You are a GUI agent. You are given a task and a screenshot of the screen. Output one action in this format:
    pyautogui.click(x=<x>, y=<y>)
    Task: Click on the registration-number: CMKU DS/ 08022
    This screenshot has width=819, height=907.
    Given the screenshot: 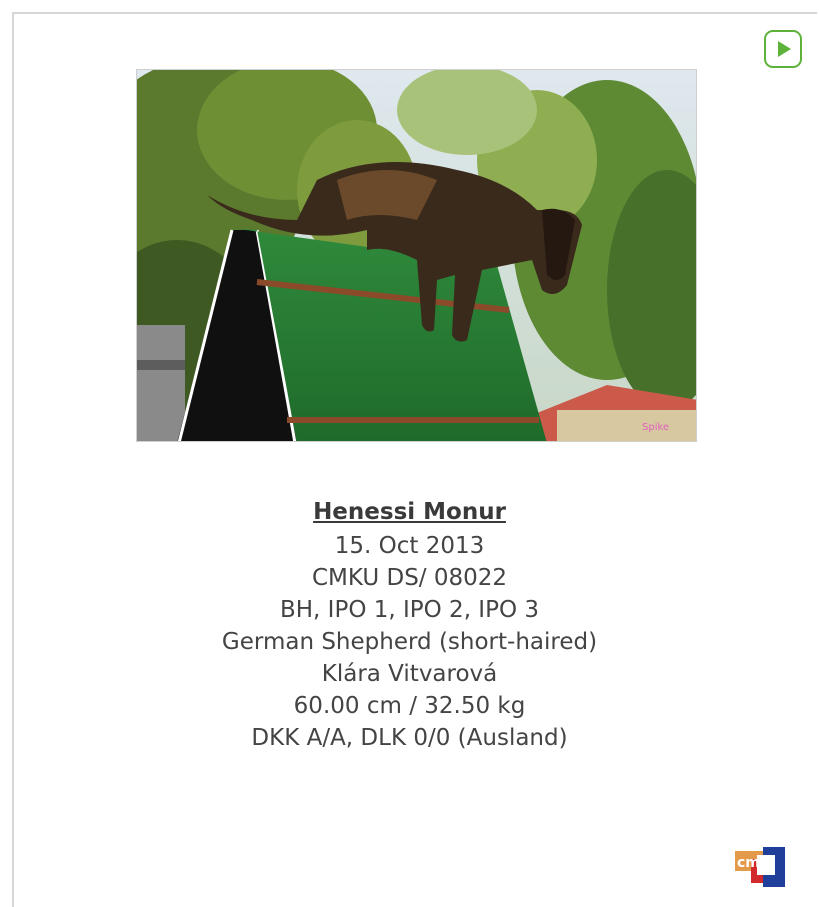 What is the action you would take?
    pyautogui.click(x=409, y=578)
    